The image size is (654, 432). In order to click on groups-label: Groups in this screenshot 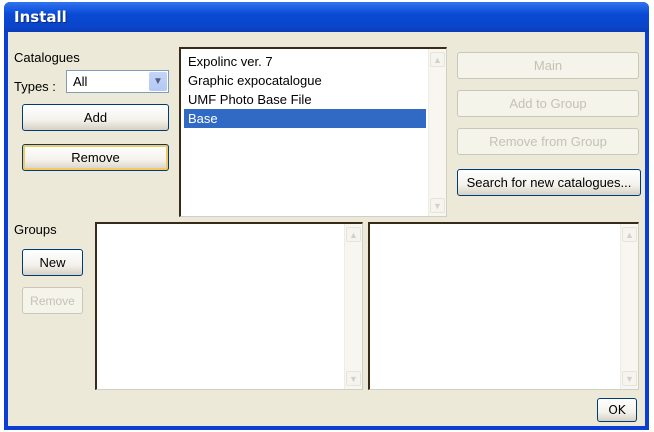, I will do `click(35, 229)`.